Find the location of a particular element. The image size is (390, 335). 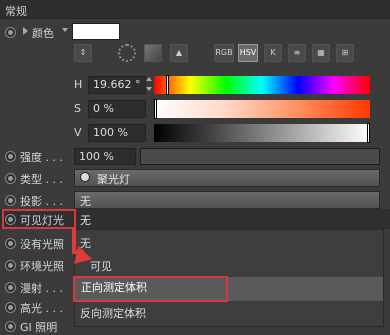

h-slider is located at coordinates (262, 85).